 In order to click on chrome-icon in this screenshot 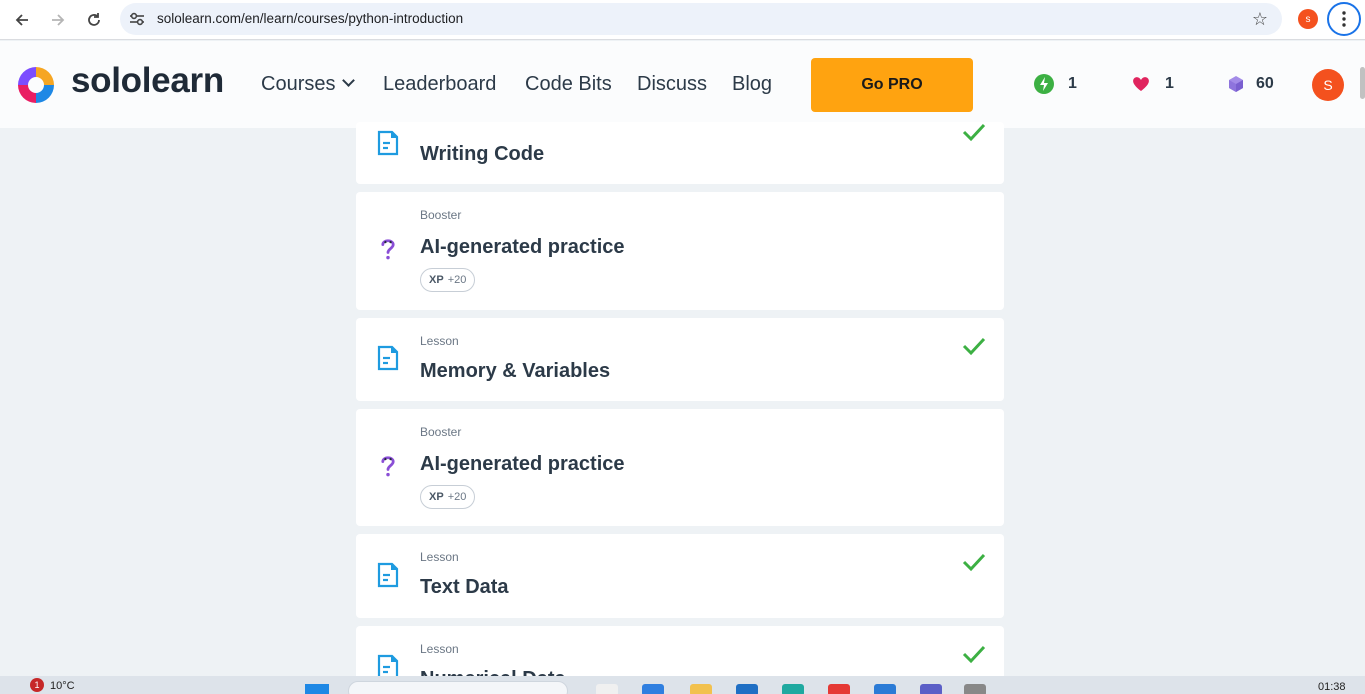, I will do `click(839, 689)`.